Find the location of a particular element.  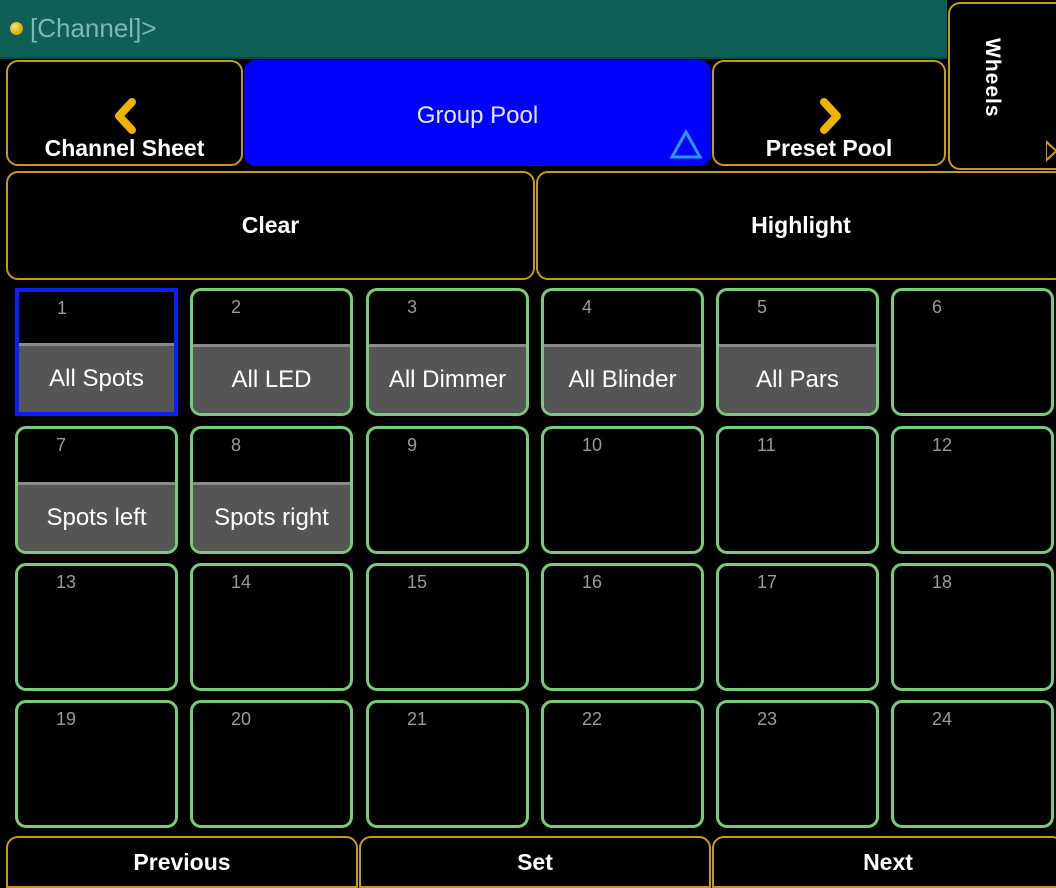

group-number: 17 is located at coordinates (767, 582).